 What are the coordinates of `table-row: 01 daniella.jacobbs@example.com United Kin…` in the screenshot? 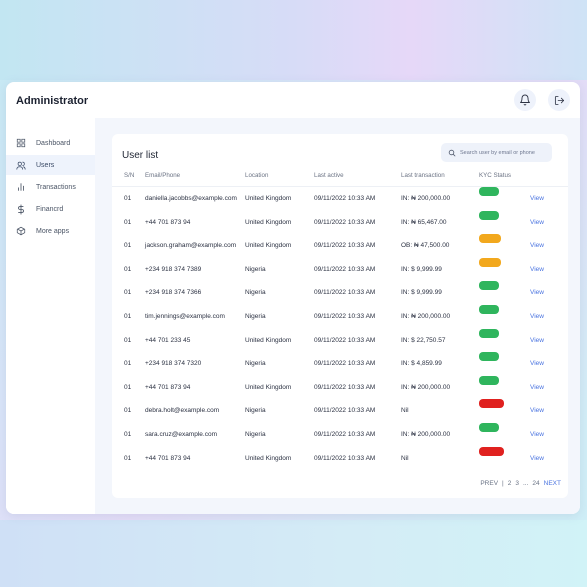 It's located at (340, 199).